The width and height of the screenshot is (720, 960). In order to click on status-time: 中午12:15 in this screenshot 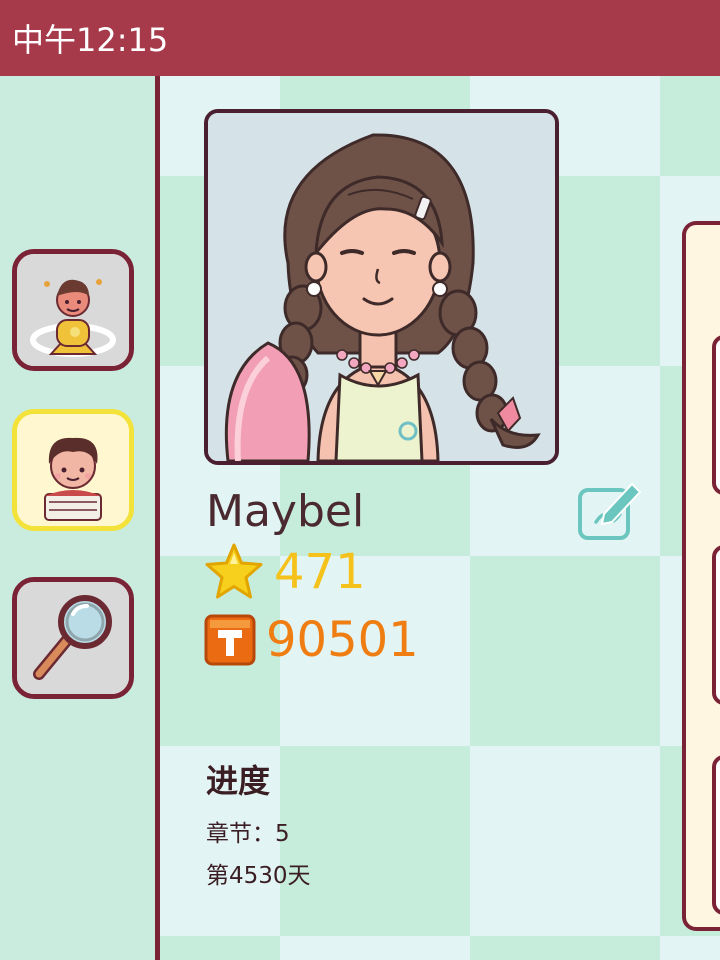, I will do `click(90, 40)`.